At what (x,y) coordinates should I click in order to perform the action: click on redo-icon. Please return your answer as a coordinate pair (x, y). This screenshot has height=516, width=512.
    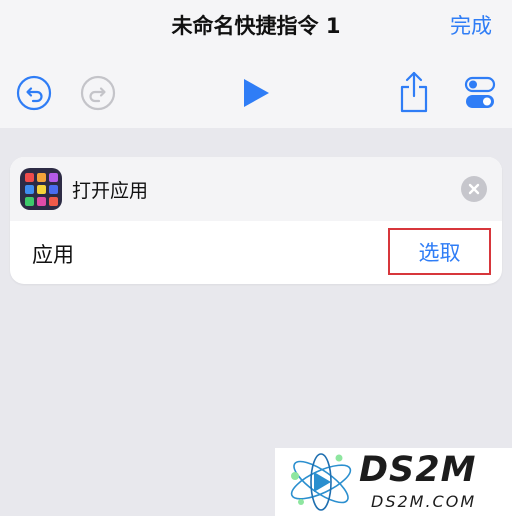
    Looking at the image, I should click on (98, 93).